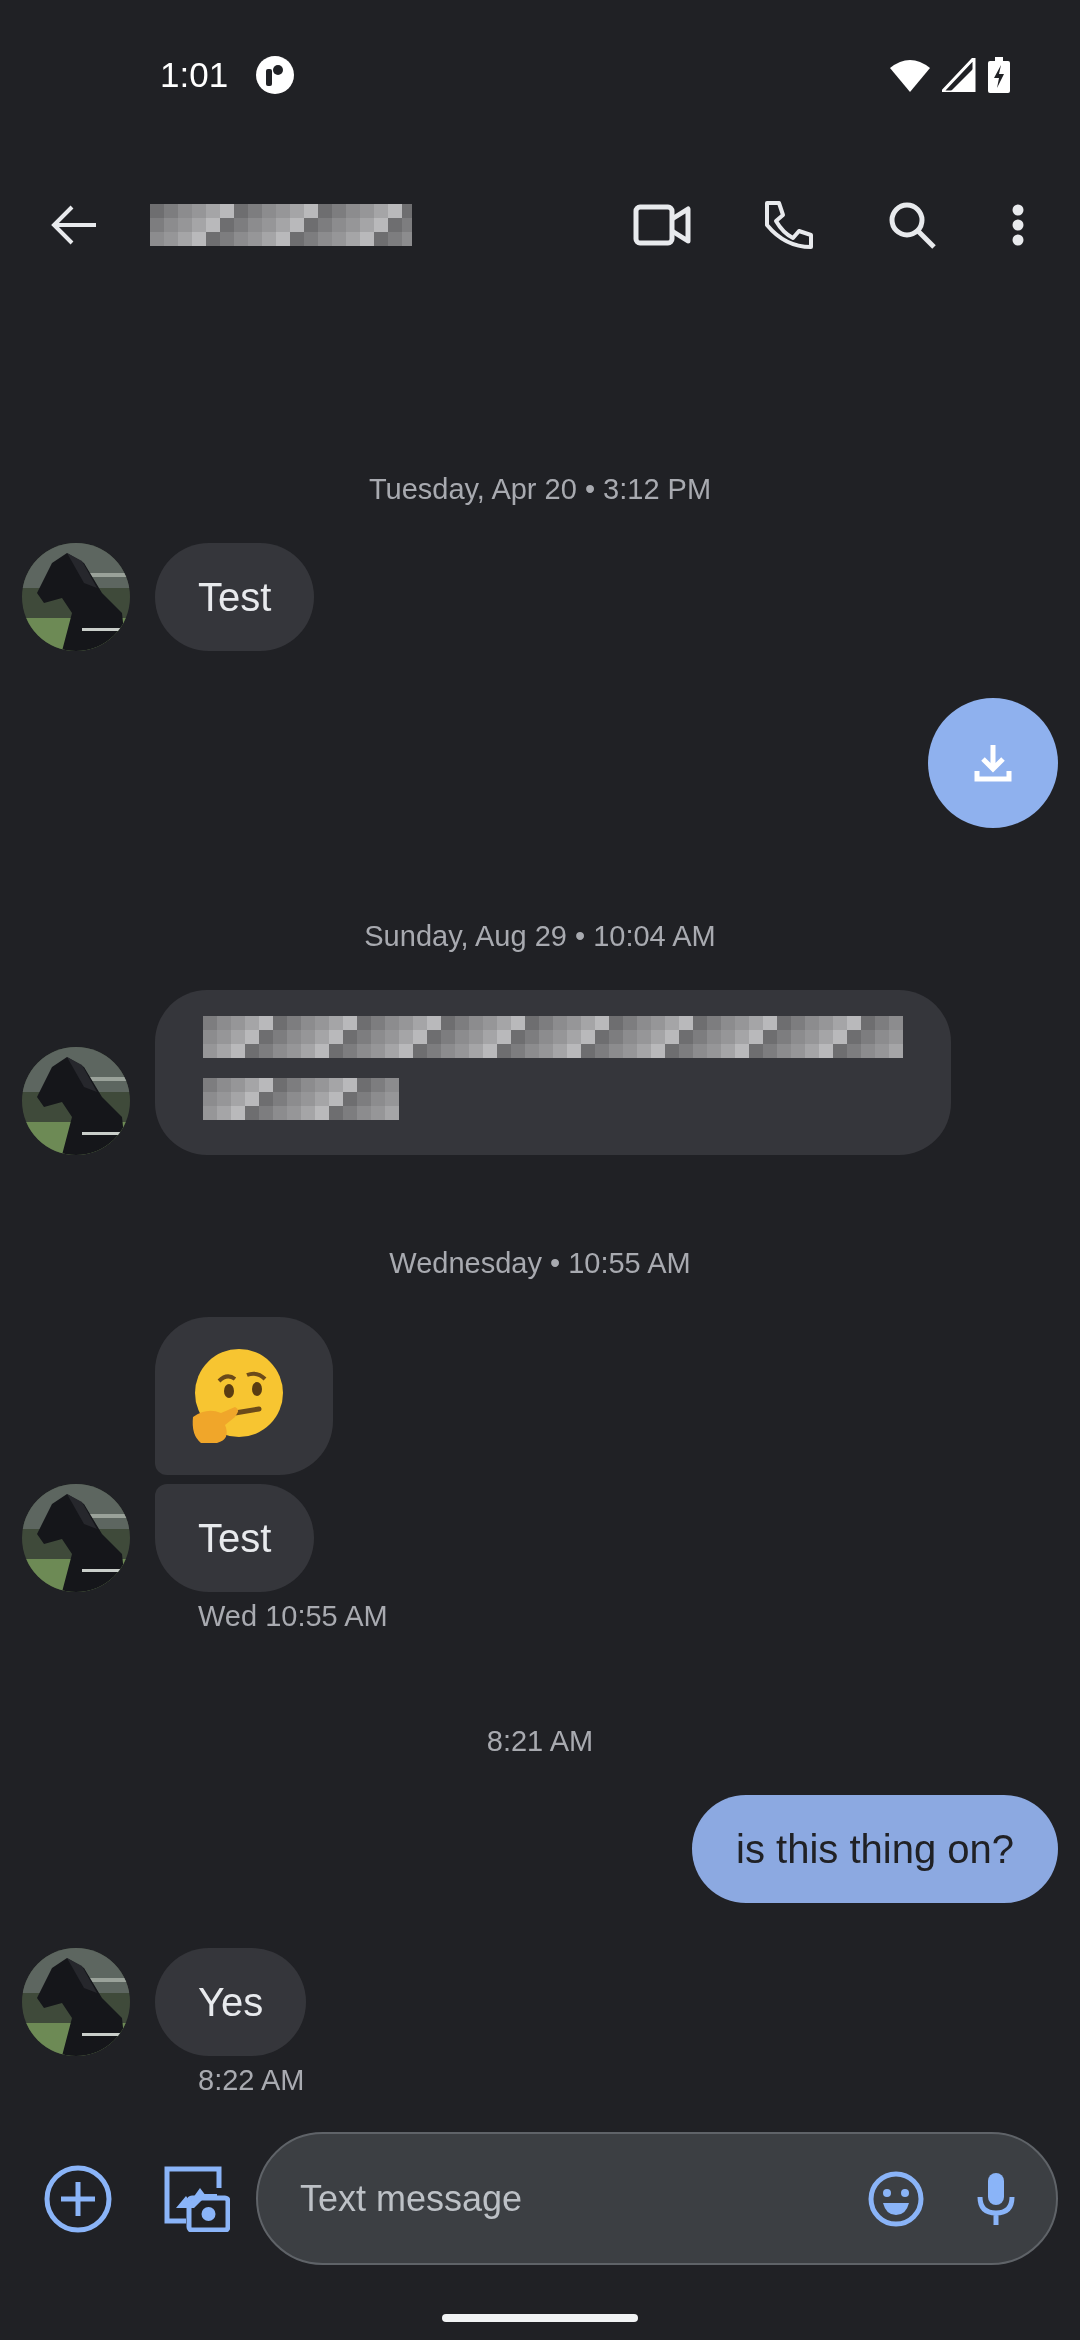  I want to click on gallery-camera-button, so click(197, 2198).